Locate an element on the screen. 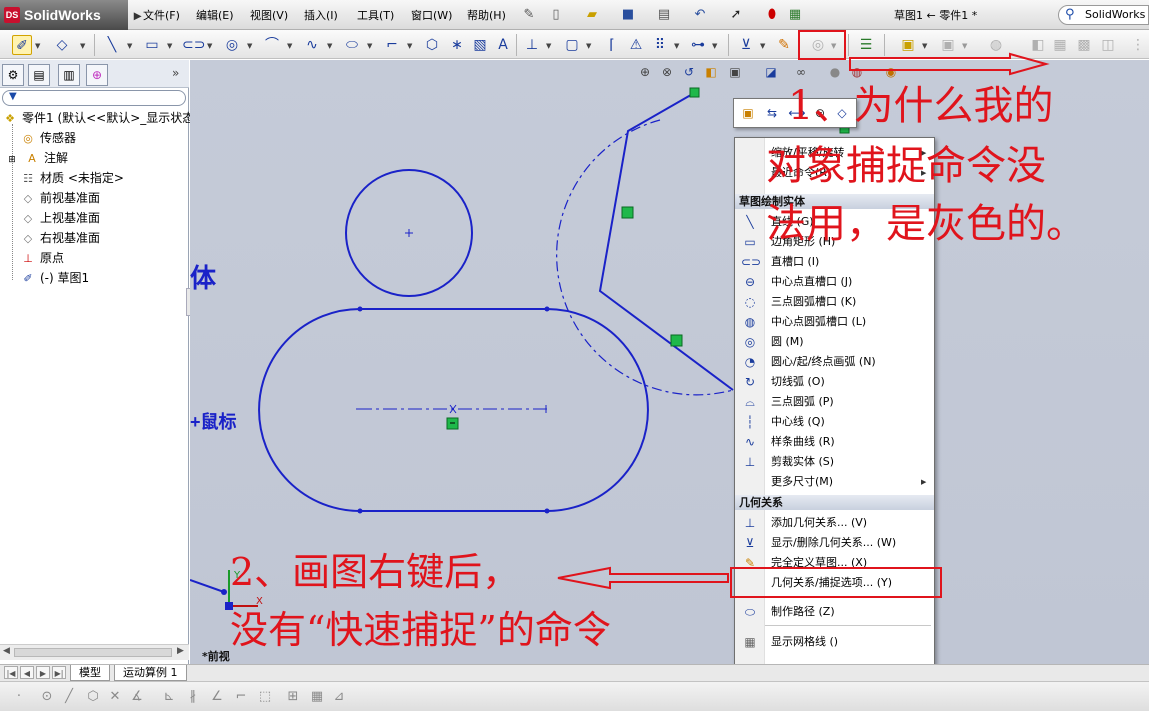  point-icon: · is located at coordinates (19, 697).